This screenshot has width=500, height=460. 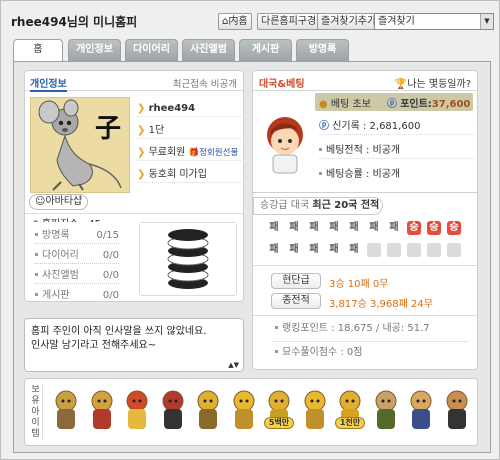 What do you see at coordinates (279, 423) in the screenshot?
I see `item-label: 5백만` at bounding box center [279, 423].